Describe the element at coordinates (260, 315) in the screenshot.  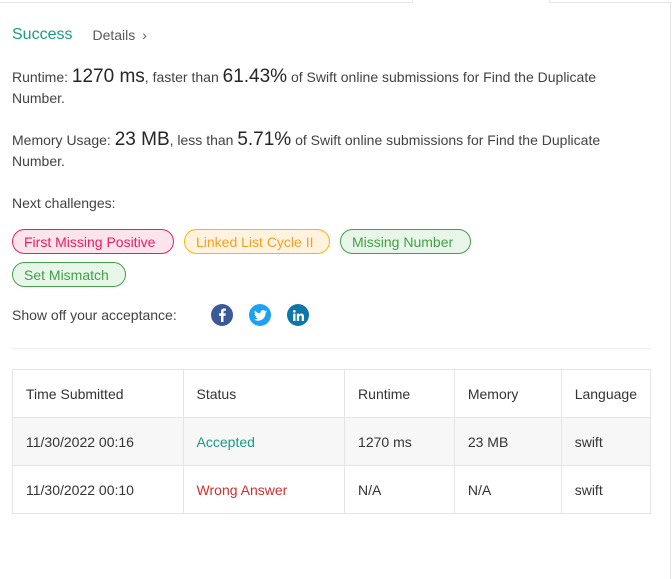
I see `twitter-icon` at that location.